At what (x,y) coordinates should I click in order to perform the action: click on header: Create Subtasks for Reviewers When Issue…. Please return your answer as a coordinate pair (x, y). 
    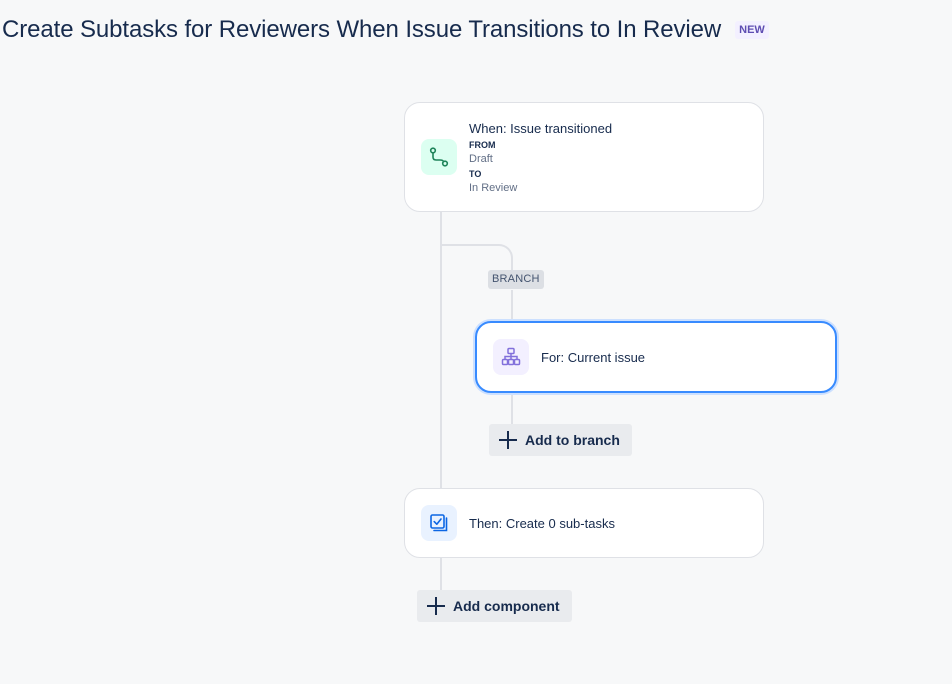
    Looking at the image, I should click on (385, 30).